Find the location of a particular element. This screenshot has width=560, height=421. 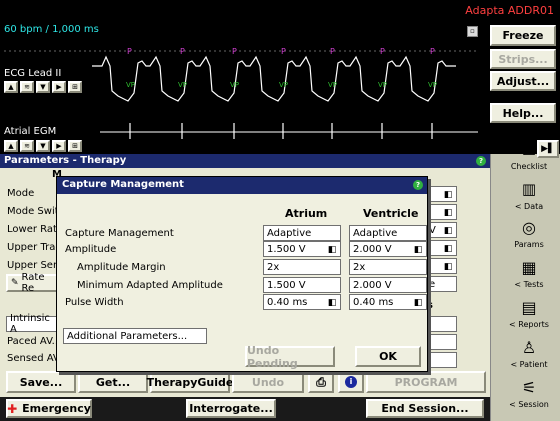

atrium-amplitude-margin: 2x is located at coordinates (302, 267).